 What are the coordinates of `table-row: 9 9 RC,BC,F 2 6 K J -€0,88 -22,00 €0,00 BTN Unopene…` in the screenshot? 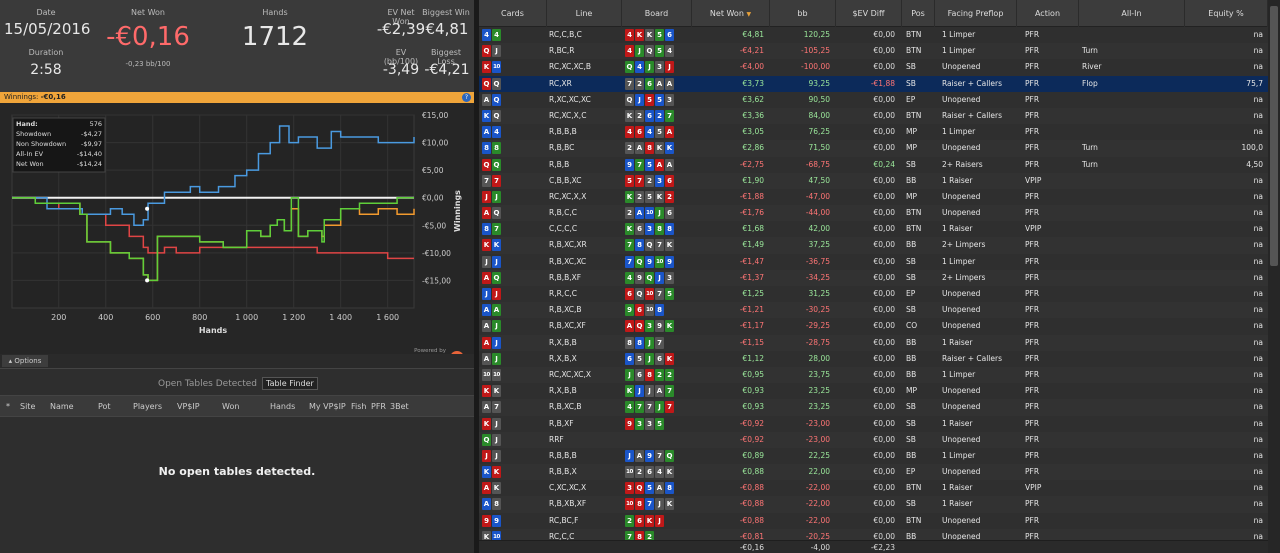 It's located at (873, 521).